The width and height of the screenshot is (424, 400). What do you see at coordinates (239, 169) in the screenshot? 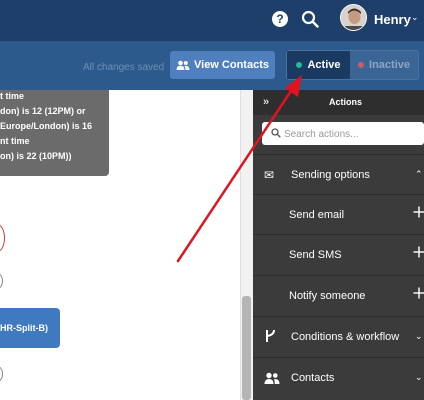
I see `annotation-arrow` at bounding box center [239, 169].